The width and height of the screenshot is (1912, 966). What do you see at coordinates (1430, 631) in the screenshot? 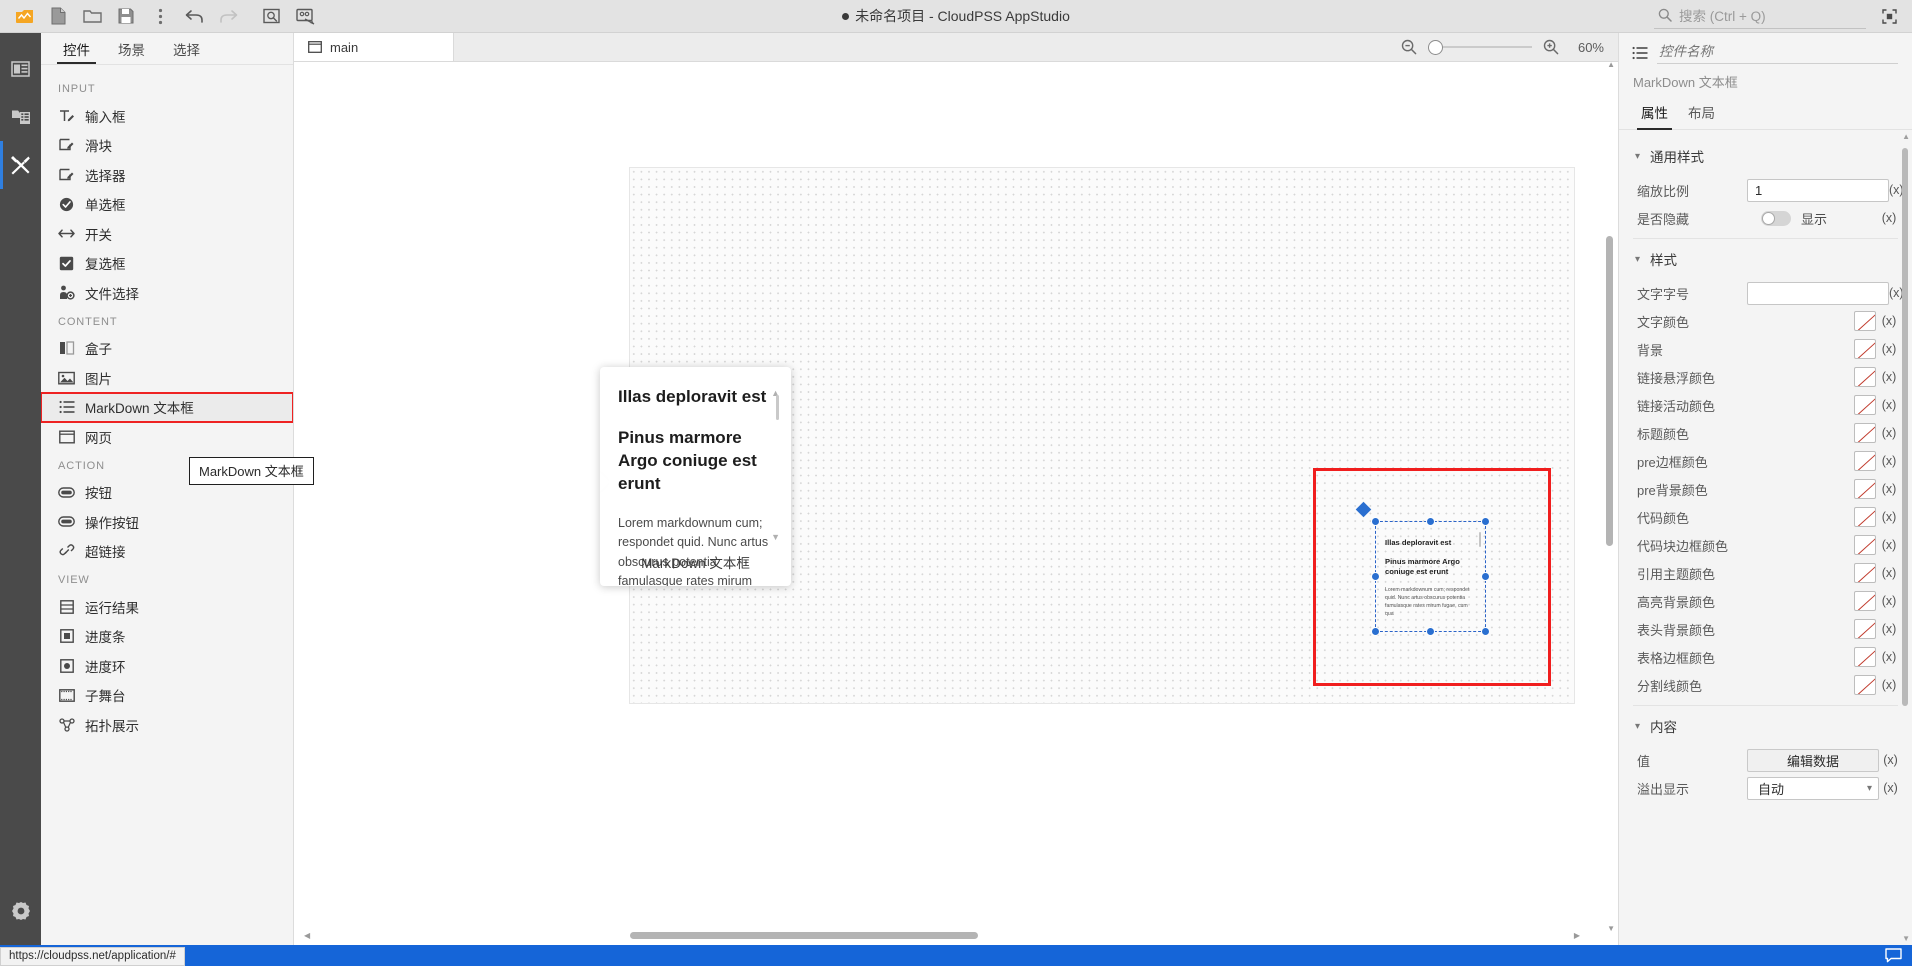
I see `resize-handle-s` at bounding box center [1430, 631].